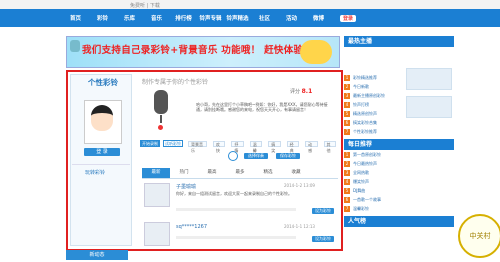 Image resolution: width=500 pixels, height=262 pixels. I want to click on nav-item-music: 音乐, so click(156, 18).